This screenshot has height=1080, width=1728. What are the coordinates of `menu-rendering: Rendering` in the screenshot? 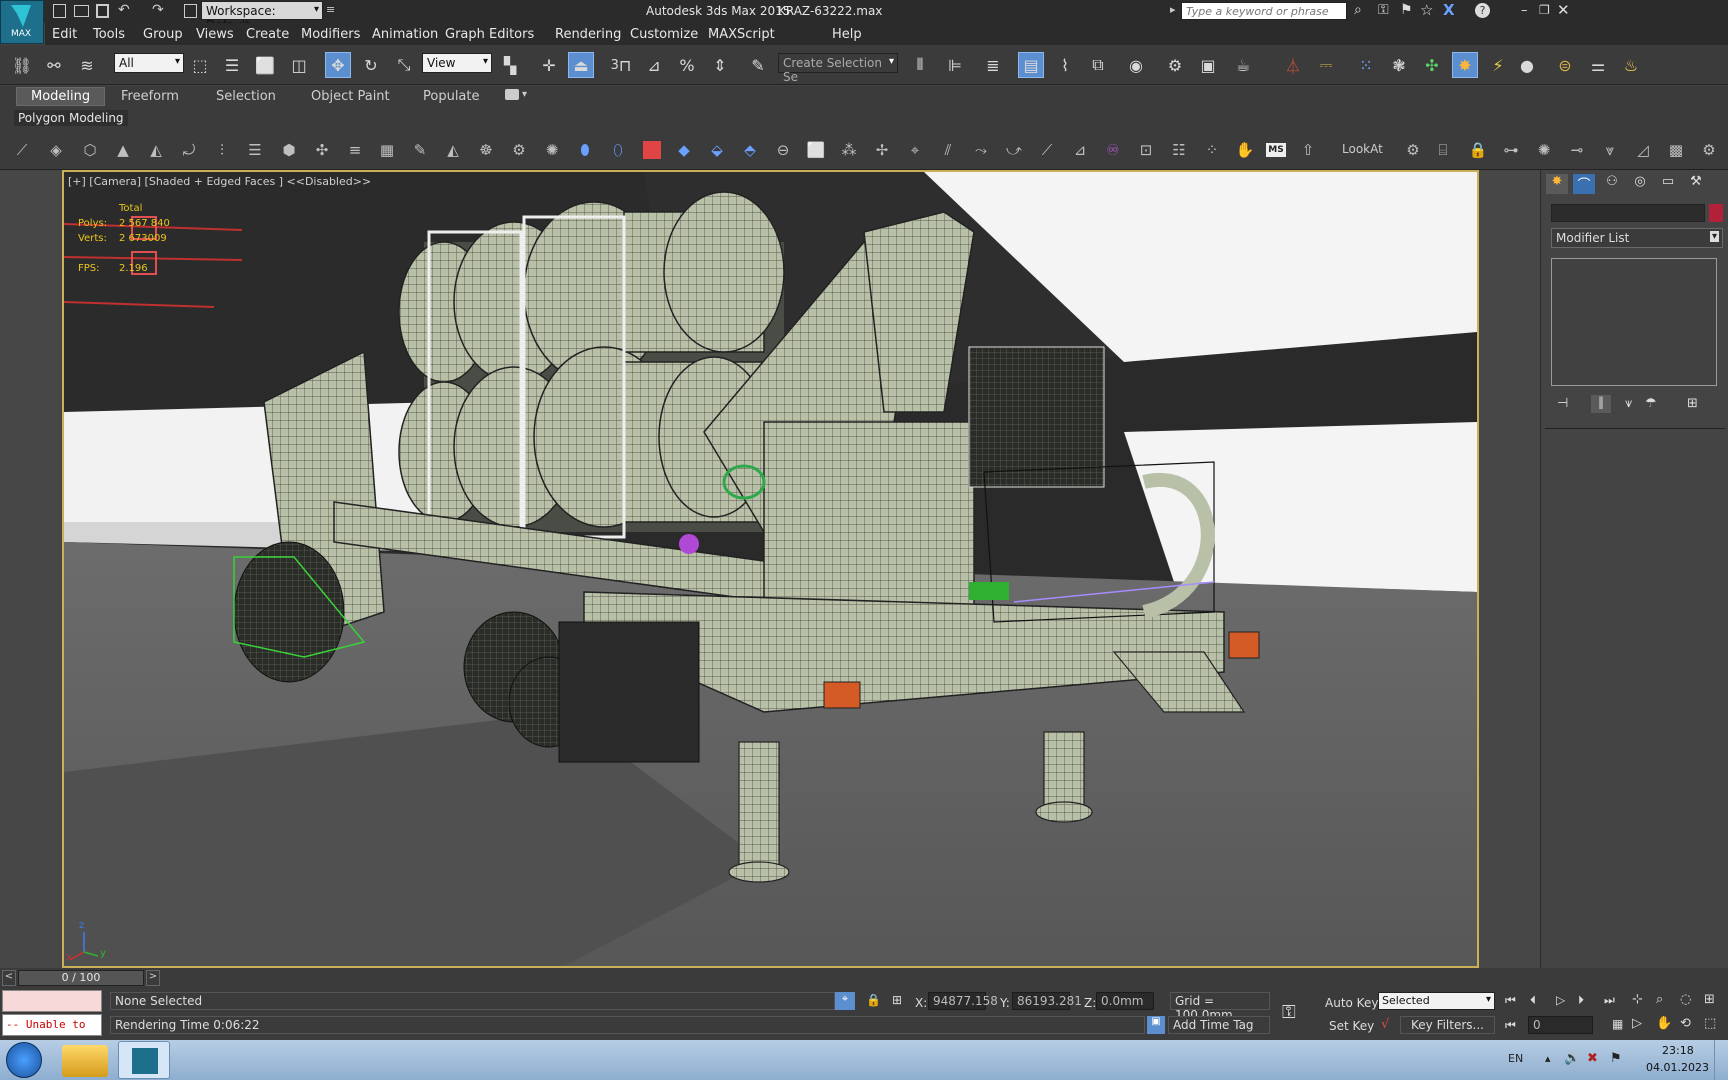 It's located at (588, 34).